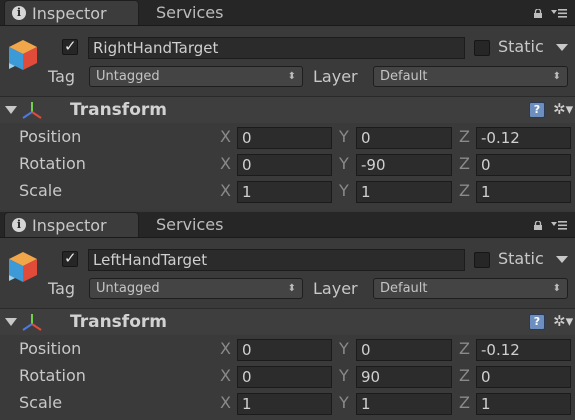  I want to click on transform-row-scale: Scale X 1 Y 1 Z 1, so click(287, 191).